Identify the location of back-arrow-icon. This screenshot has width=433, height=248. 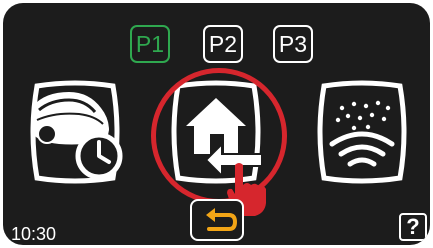
(222, 219).